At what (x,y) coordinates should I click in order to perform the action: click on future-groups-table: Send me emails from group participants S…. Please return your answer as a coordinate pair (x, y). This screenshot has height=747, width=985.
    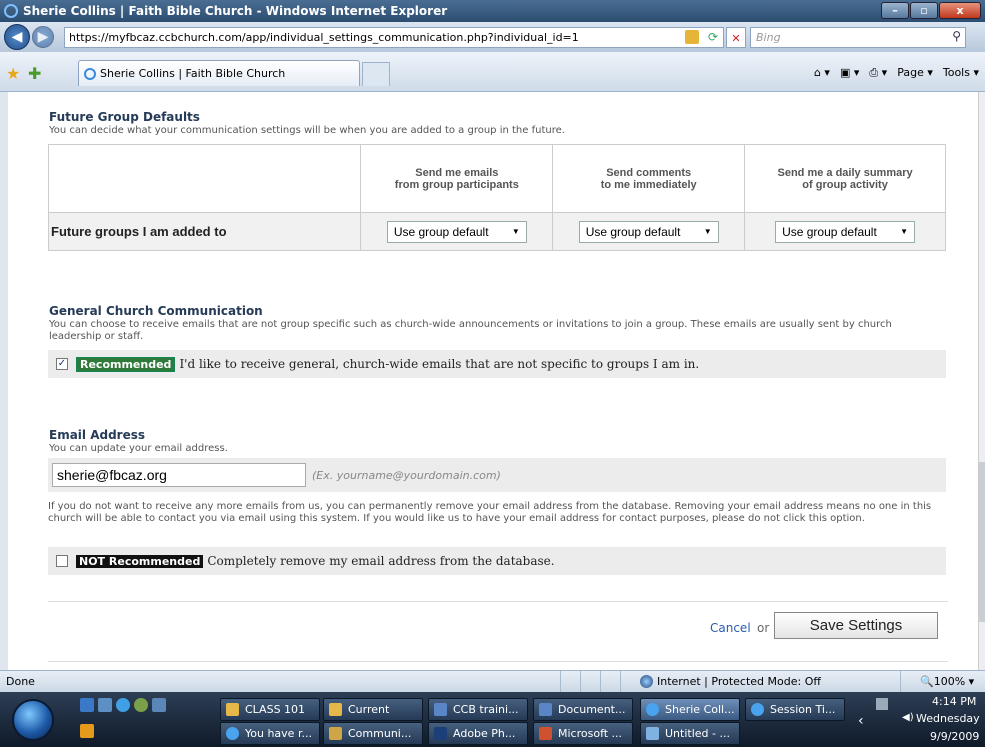
    Looking at the image, I should click on (496, 197).